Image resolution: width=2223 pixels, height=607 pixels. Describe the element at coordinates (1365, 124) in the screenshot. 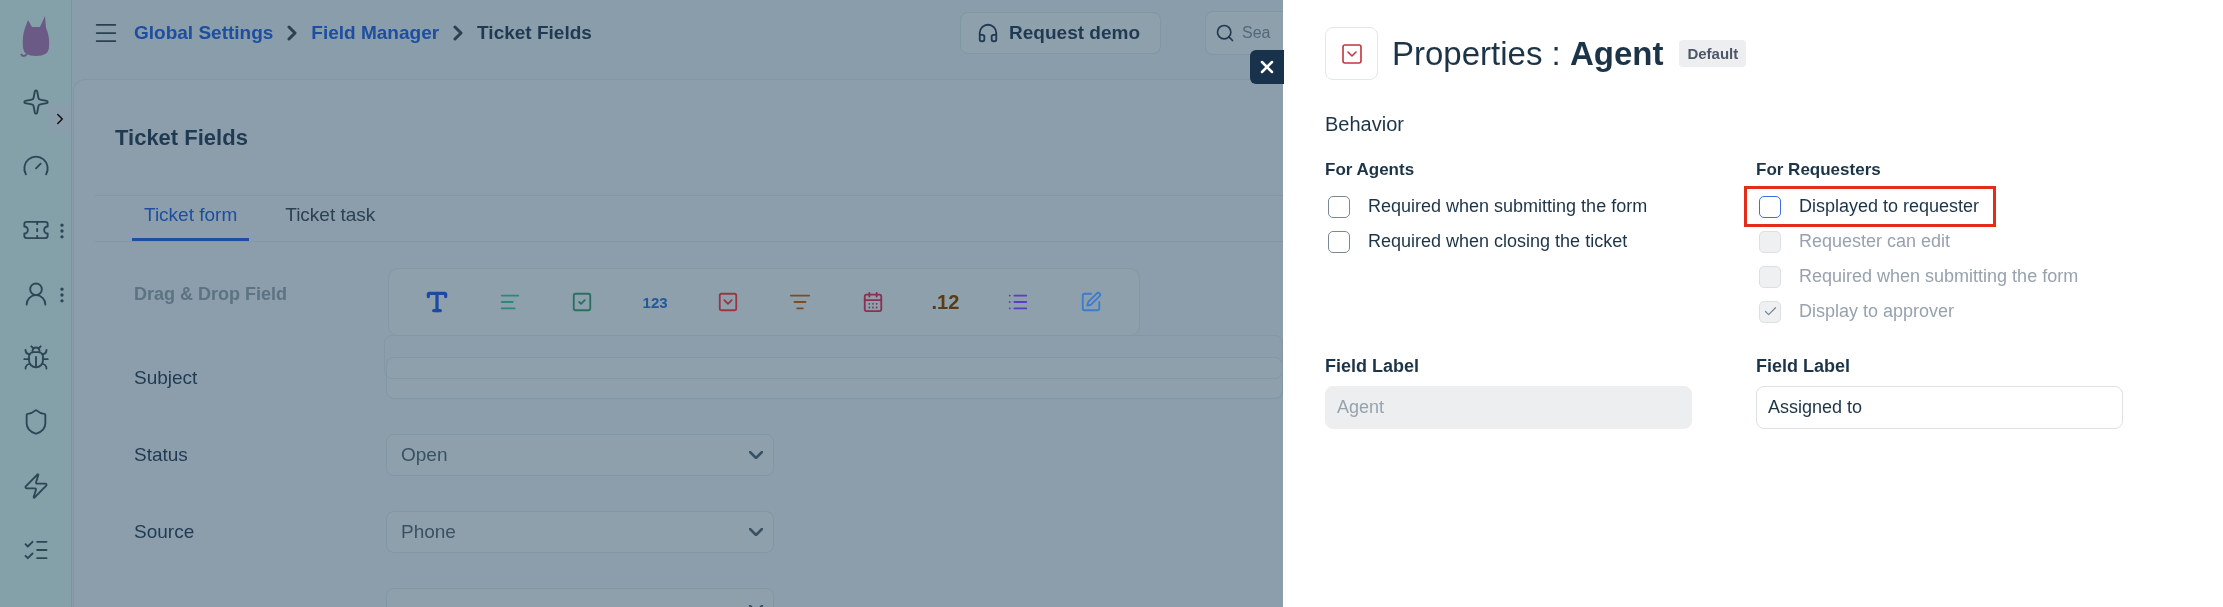

I see `section-heading: Behavior` at that location.